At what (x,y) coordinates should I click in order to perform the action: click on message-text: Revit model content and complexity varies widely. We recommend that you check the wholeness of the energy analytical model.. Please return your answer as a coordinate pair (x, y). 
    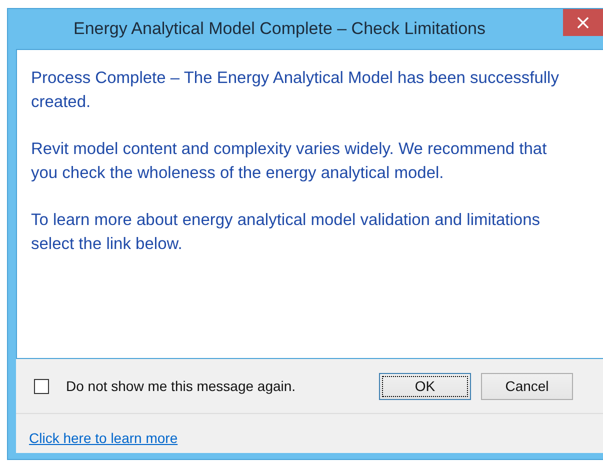
    Looking at the image, I should click on (289, 161).